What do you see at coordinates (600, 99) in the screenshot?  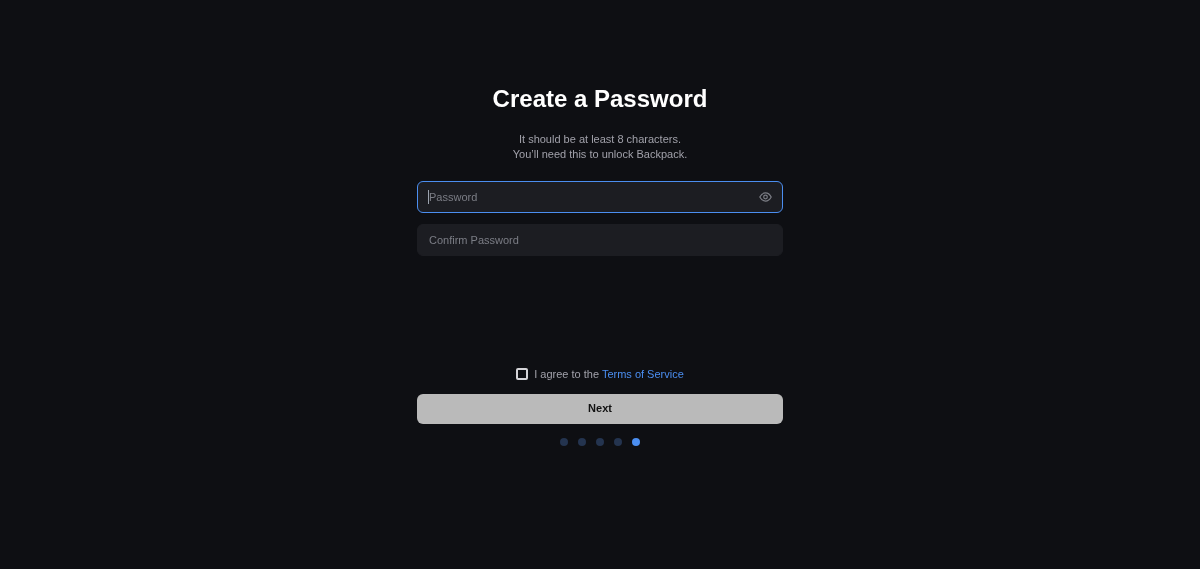 I see `page-title: Create a Password` at bounding box center [600, 99].